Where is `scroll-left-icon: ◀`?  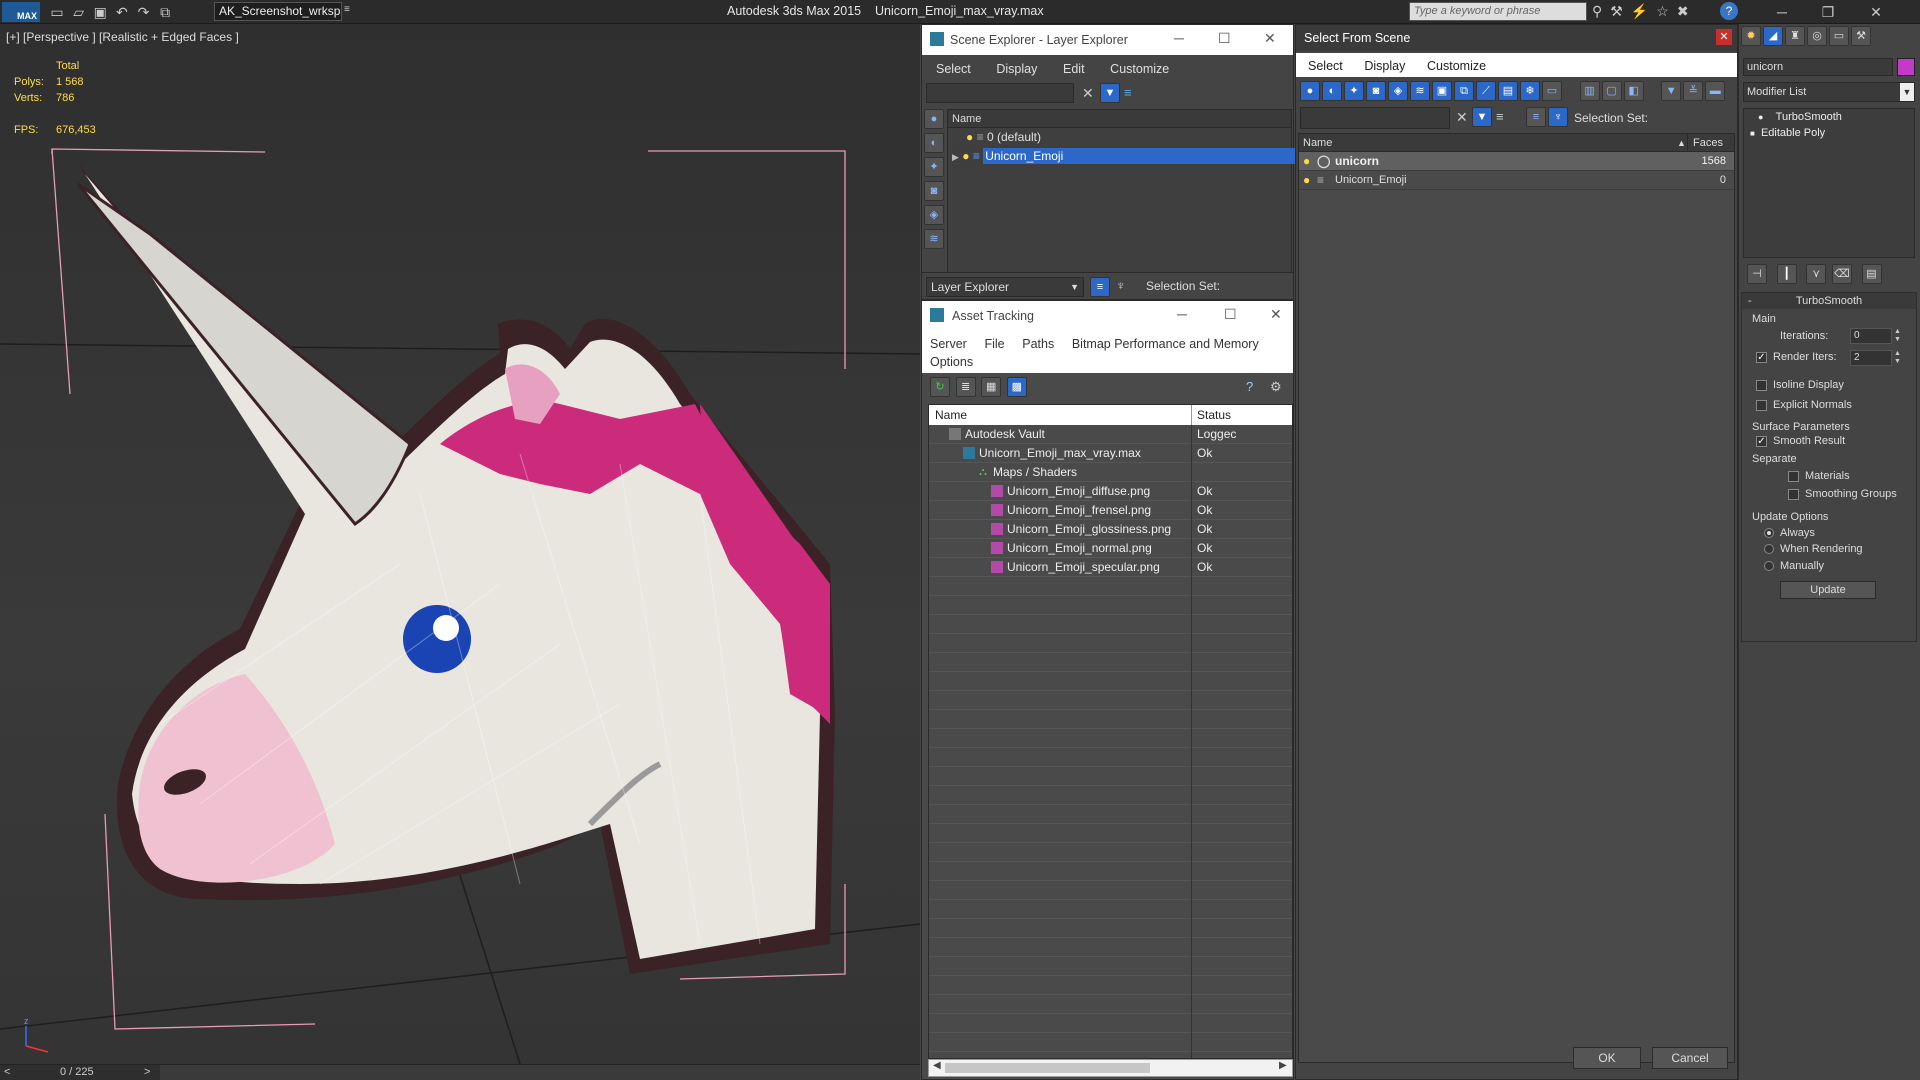
scroll-left-icon: ◀ is located at coordinates (937, 1065).